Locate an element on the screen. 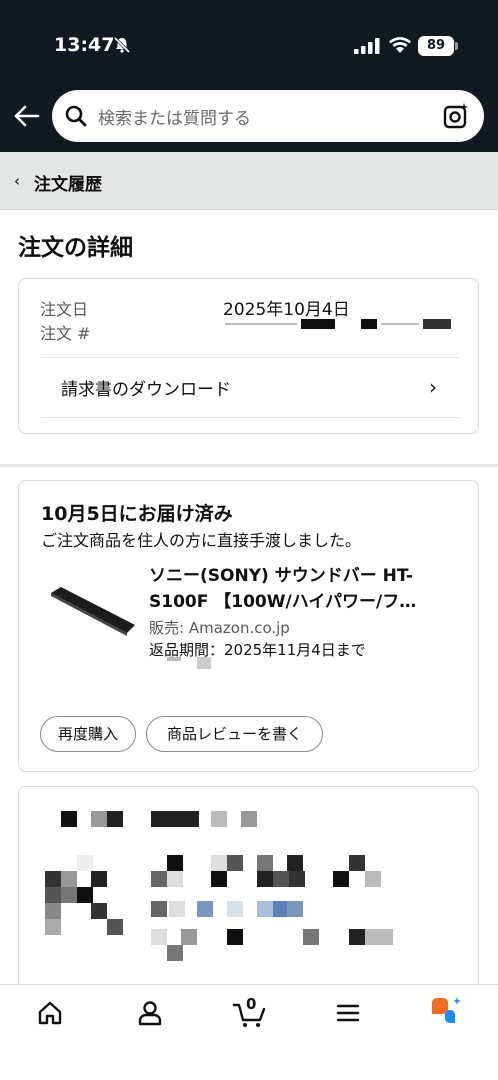 The width and height of the screenshot is (498, 1080). rufus-icon is located at coordinates (446, 1012).